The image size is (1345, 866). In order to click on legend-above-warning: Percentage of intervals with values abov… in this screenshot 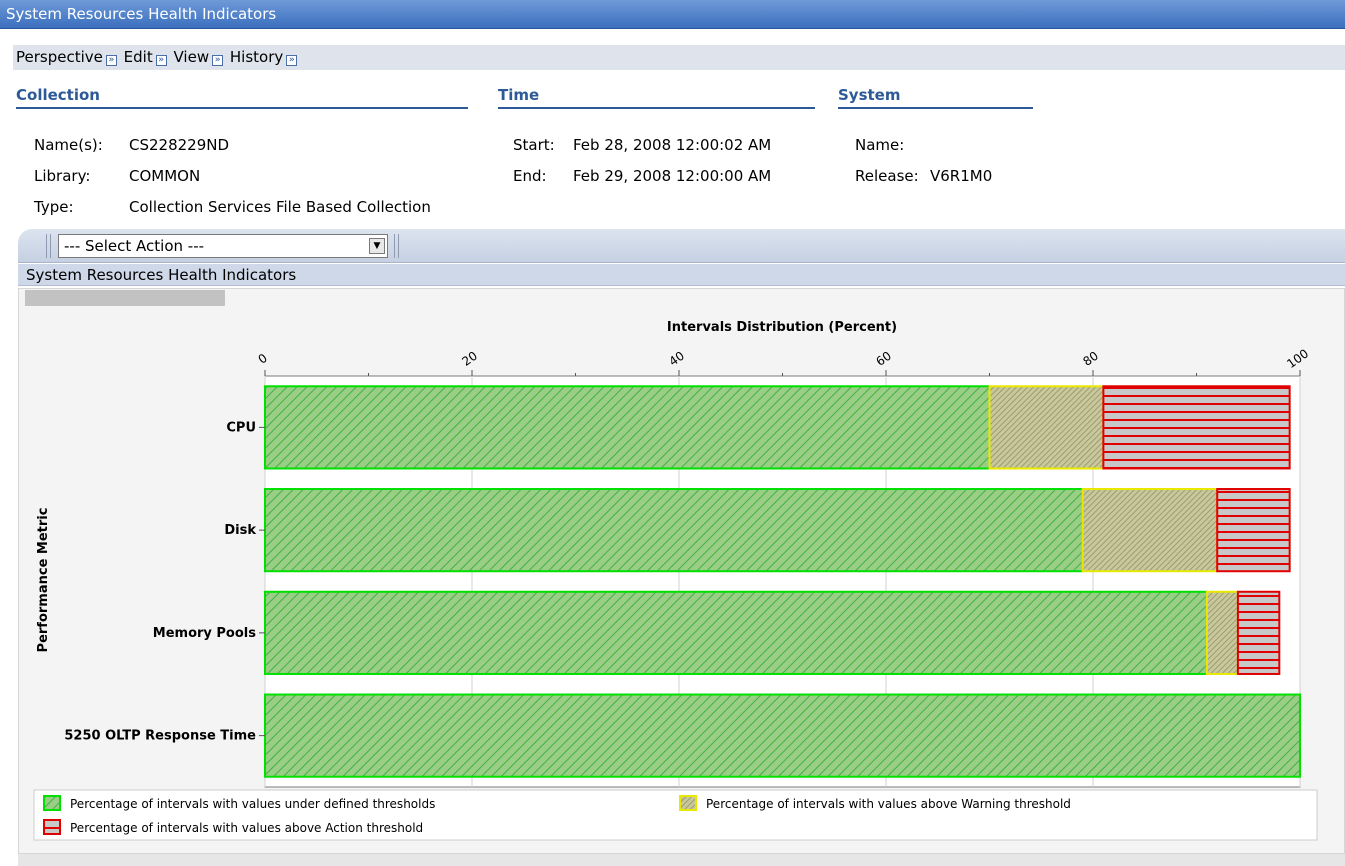, I will do `click(875, 803)`.